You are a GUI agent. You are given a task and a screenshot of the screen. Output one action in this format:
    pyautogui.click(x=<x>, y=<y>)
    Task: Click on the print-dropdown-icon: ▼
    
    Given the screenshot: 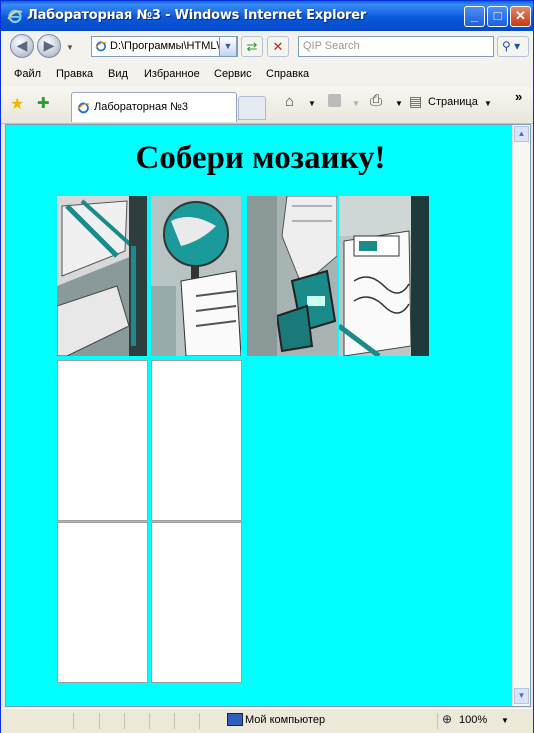 What is the action you would take?
    pyautogui.click(x=399, y=103)
    